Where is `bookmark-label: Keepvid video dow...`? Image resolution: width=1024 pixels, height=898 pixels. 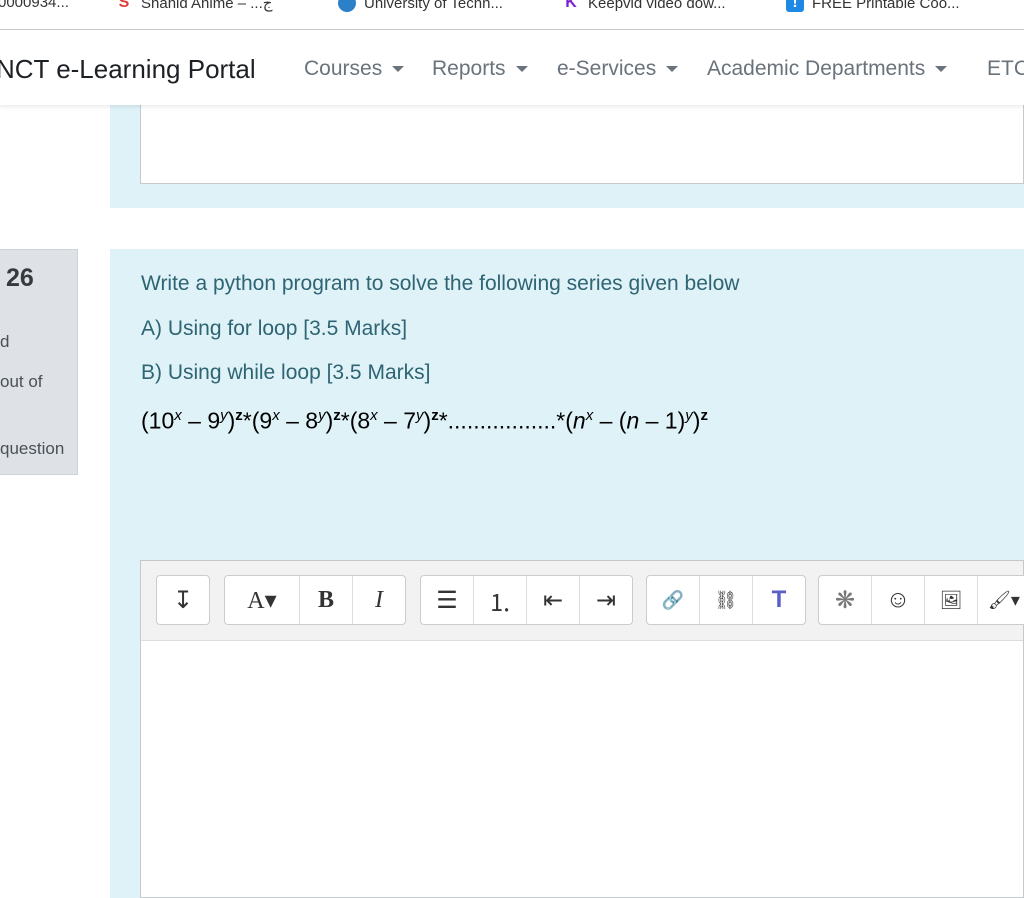 bookmark-label: Keepvid video dow... is located at coordinates (657, 6).